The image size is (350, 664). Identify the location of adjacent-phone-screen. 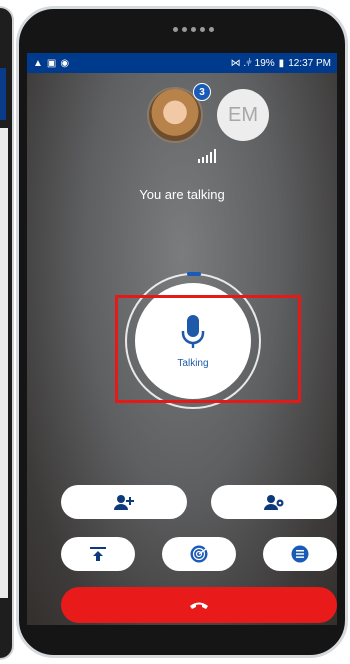
(4, 363).